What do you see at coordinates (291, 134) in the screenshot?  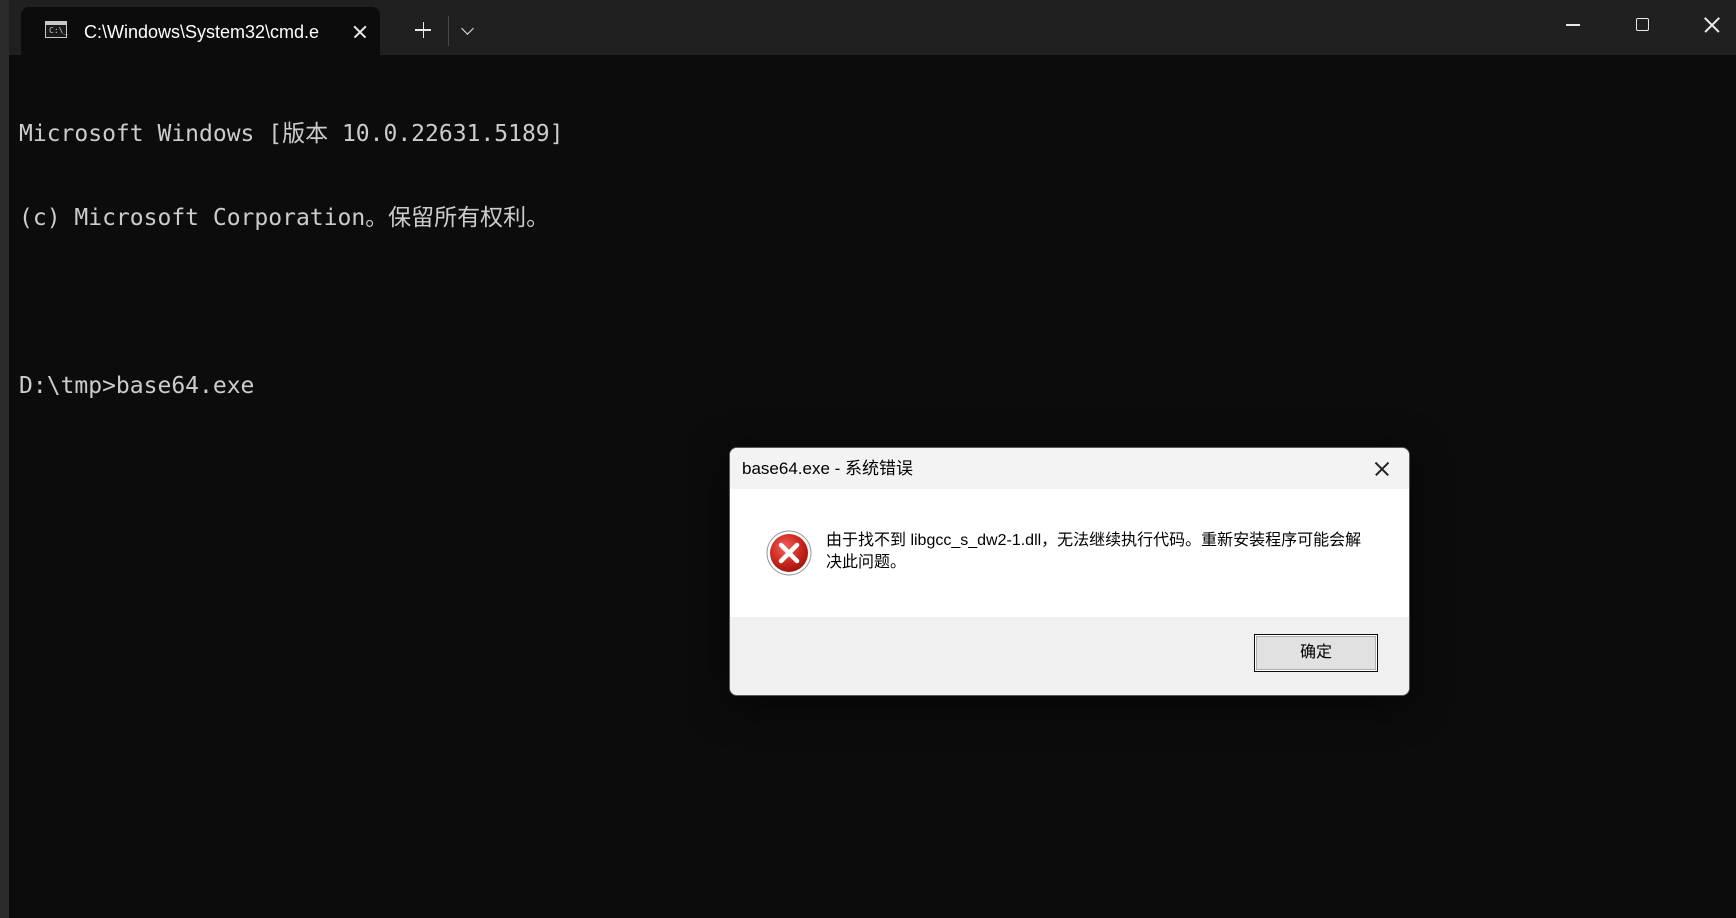 I see `console-line: Microsoft Windows [版本 10.0.22631.5189]` at bounding box center [291, 134].